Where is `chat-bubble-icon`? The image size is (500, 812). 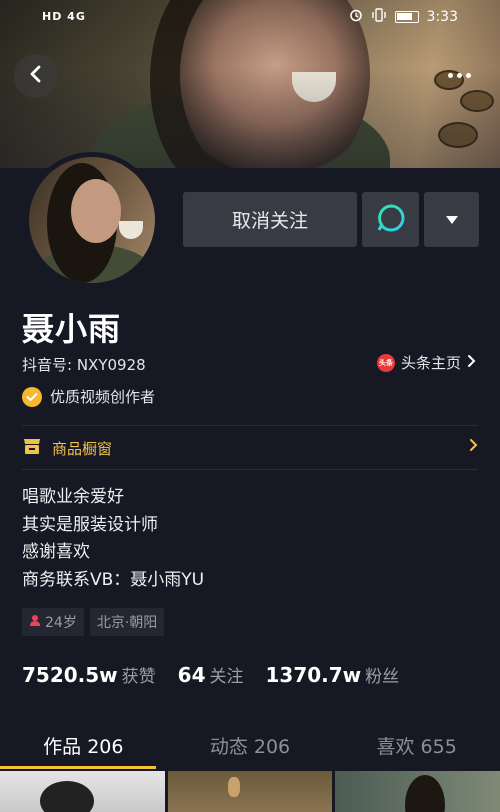
chat-bubble-icon is located at coordinates (391, 220).